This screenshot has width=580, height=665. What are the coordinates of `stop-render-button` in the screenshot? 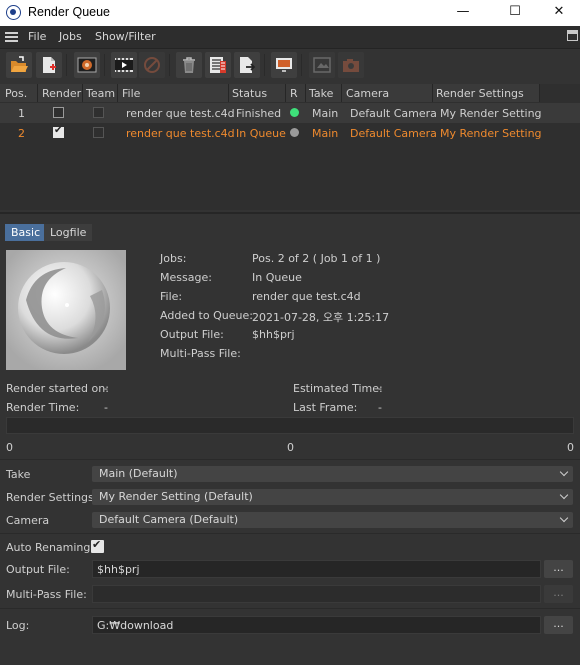 It's located at (152, 65).